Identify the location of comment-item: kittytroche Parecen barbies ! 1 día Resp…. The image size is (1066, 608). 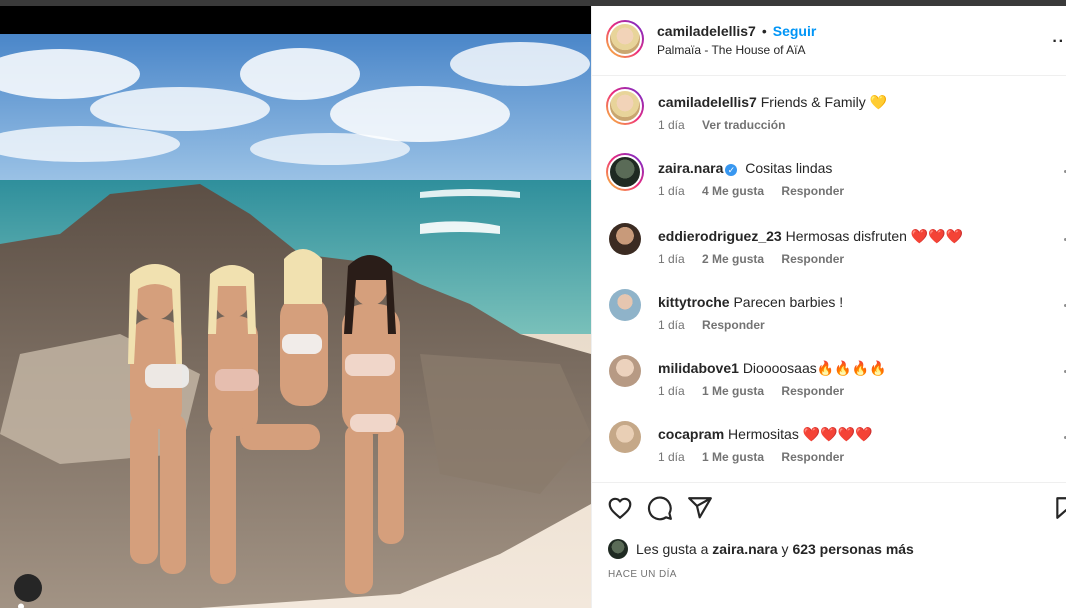
(829, 315).